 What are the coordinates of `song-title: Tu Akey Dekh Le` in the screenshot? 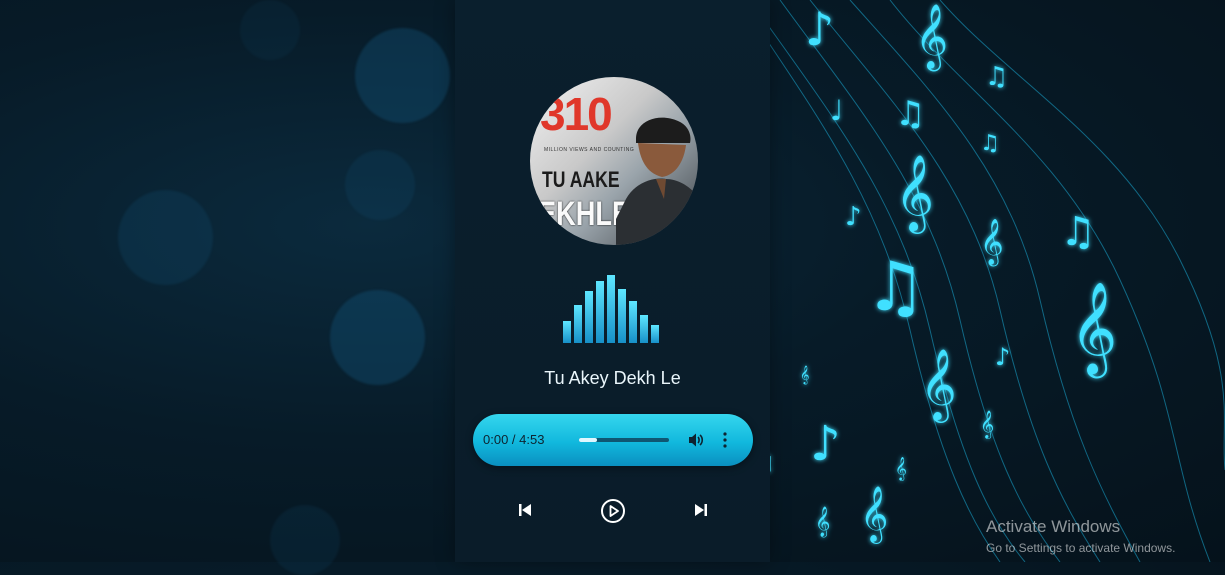 It's located at (612, 378).